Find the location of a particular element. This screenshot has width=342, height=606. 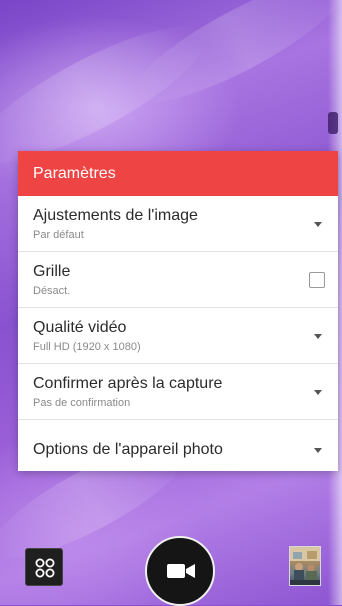

modes-button is located at coordinates (44, 567).